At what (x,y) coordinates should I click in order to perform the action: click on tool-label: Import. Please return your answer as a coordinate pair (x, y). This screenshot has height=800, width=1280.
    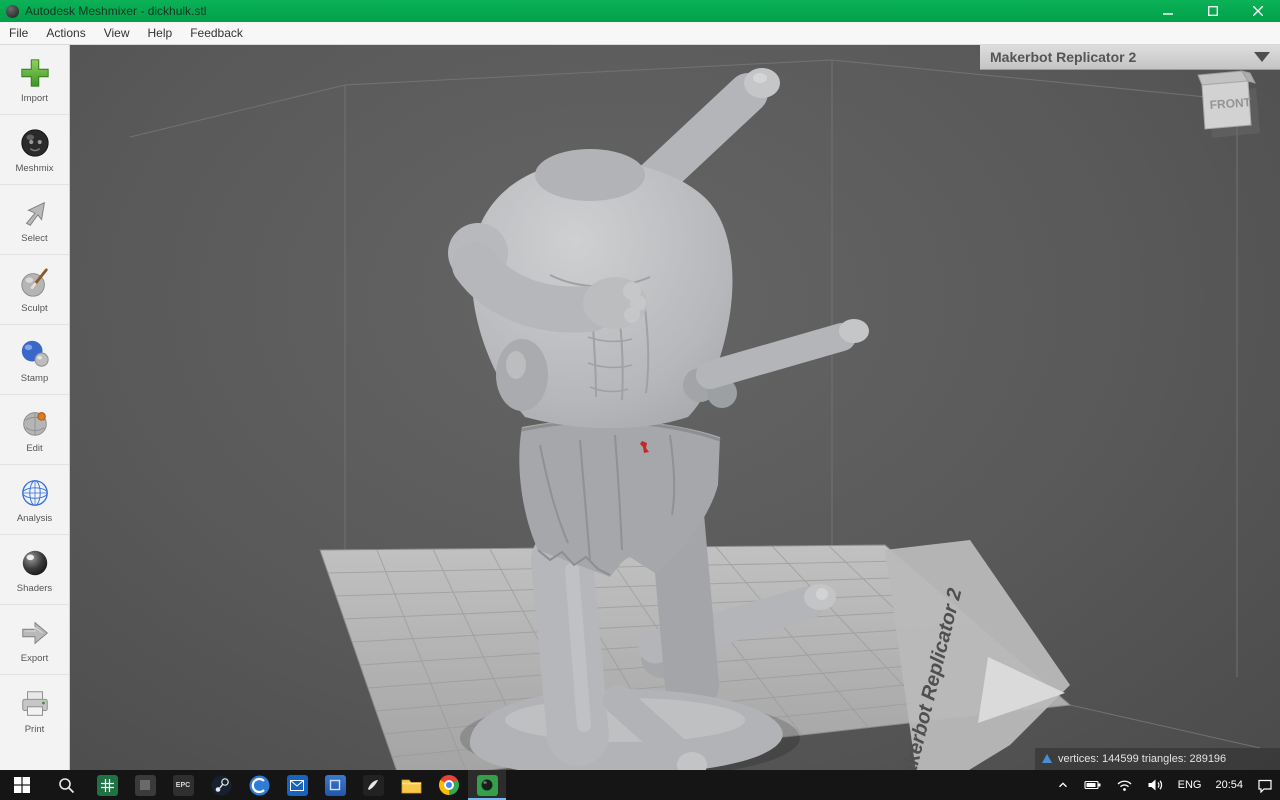
    Looking at the image, I should click on (34, 98).